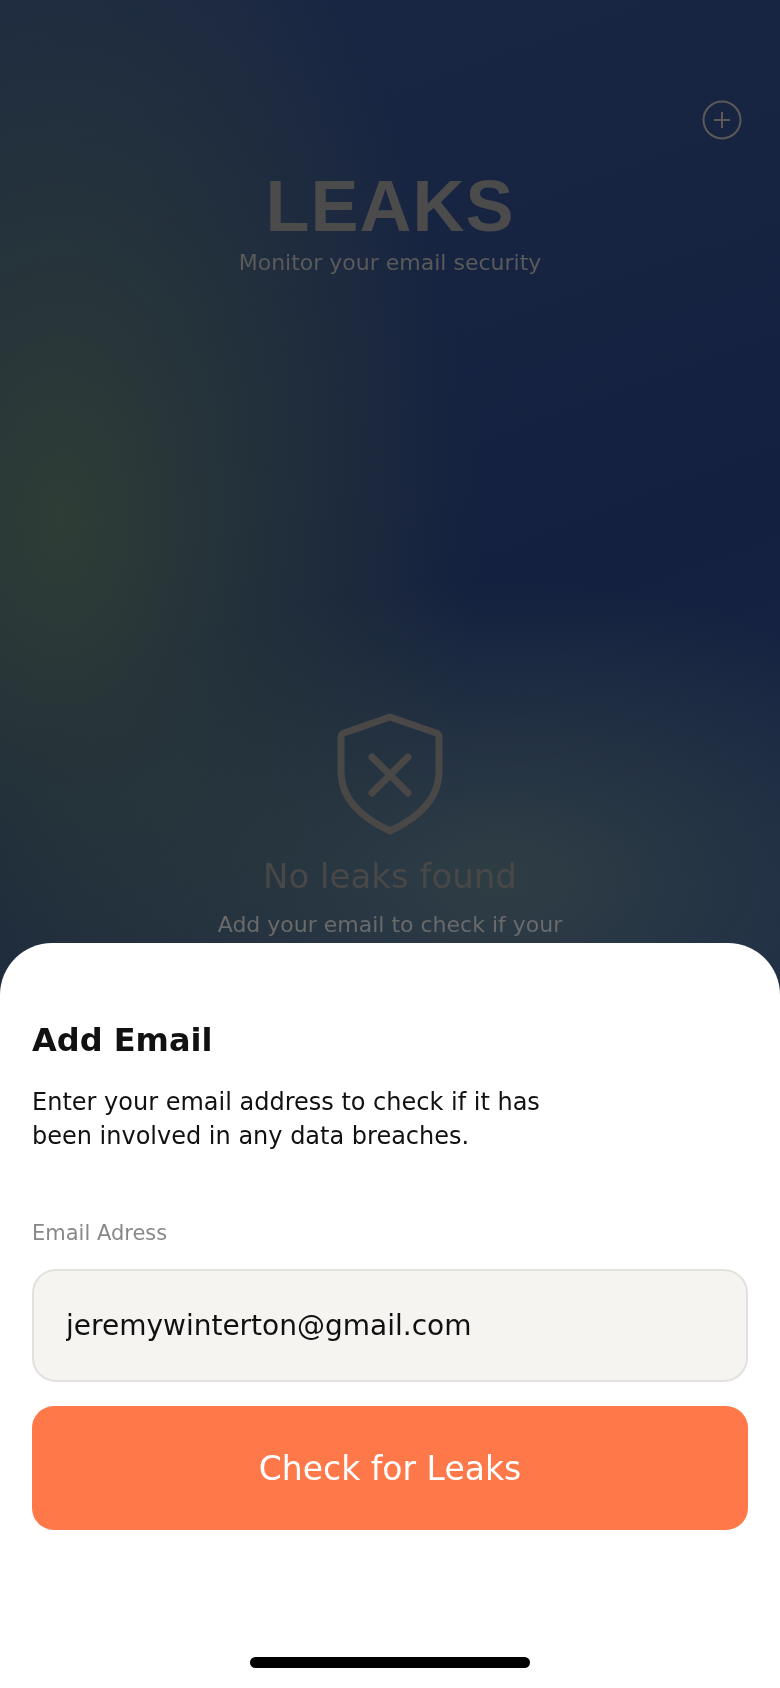 The image size is (780, 1688). Describe the element at coordinates (100, 1233) in the screenshot. I see `field-label: Email Adress` at that location.